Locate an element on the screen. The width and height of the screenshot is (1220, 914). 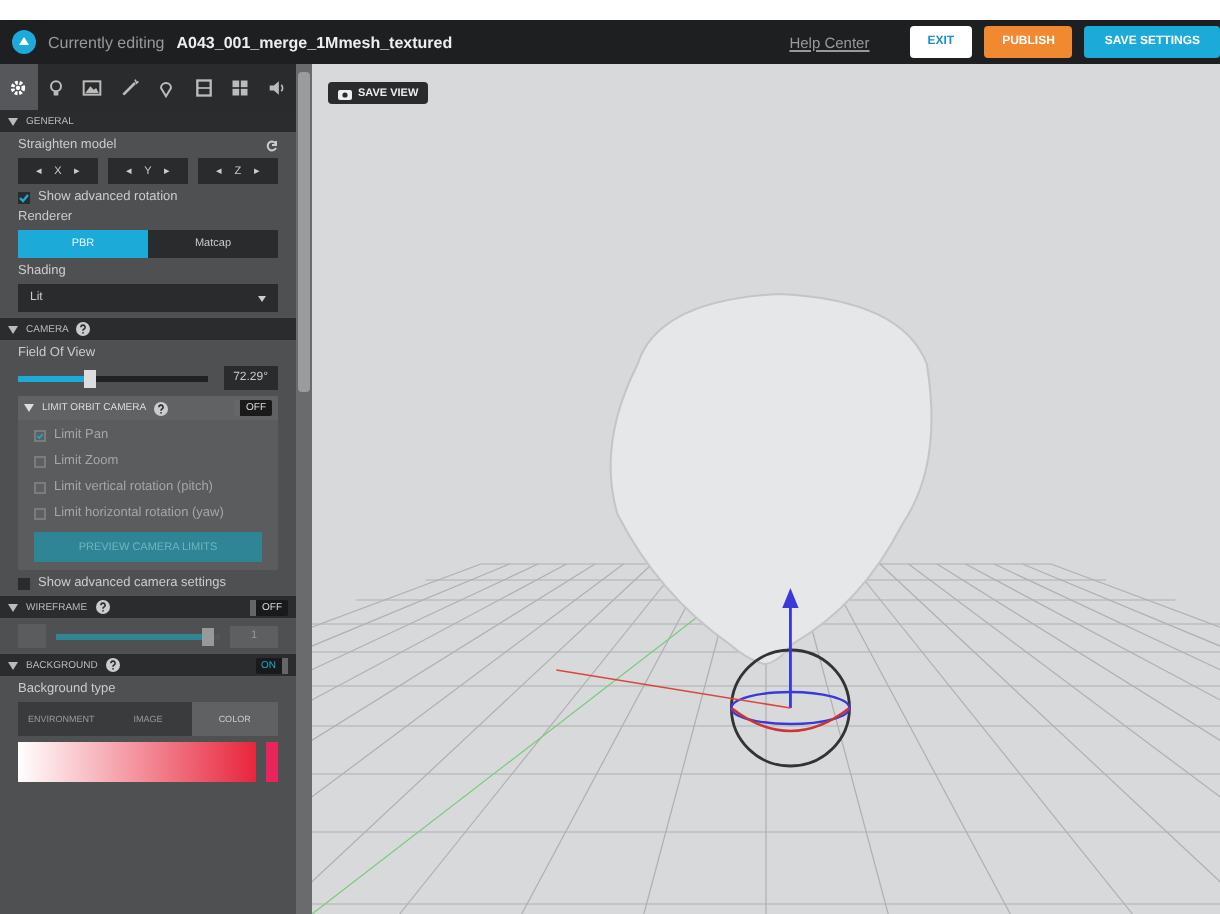
image-icon is located at coordinates (92, 87).